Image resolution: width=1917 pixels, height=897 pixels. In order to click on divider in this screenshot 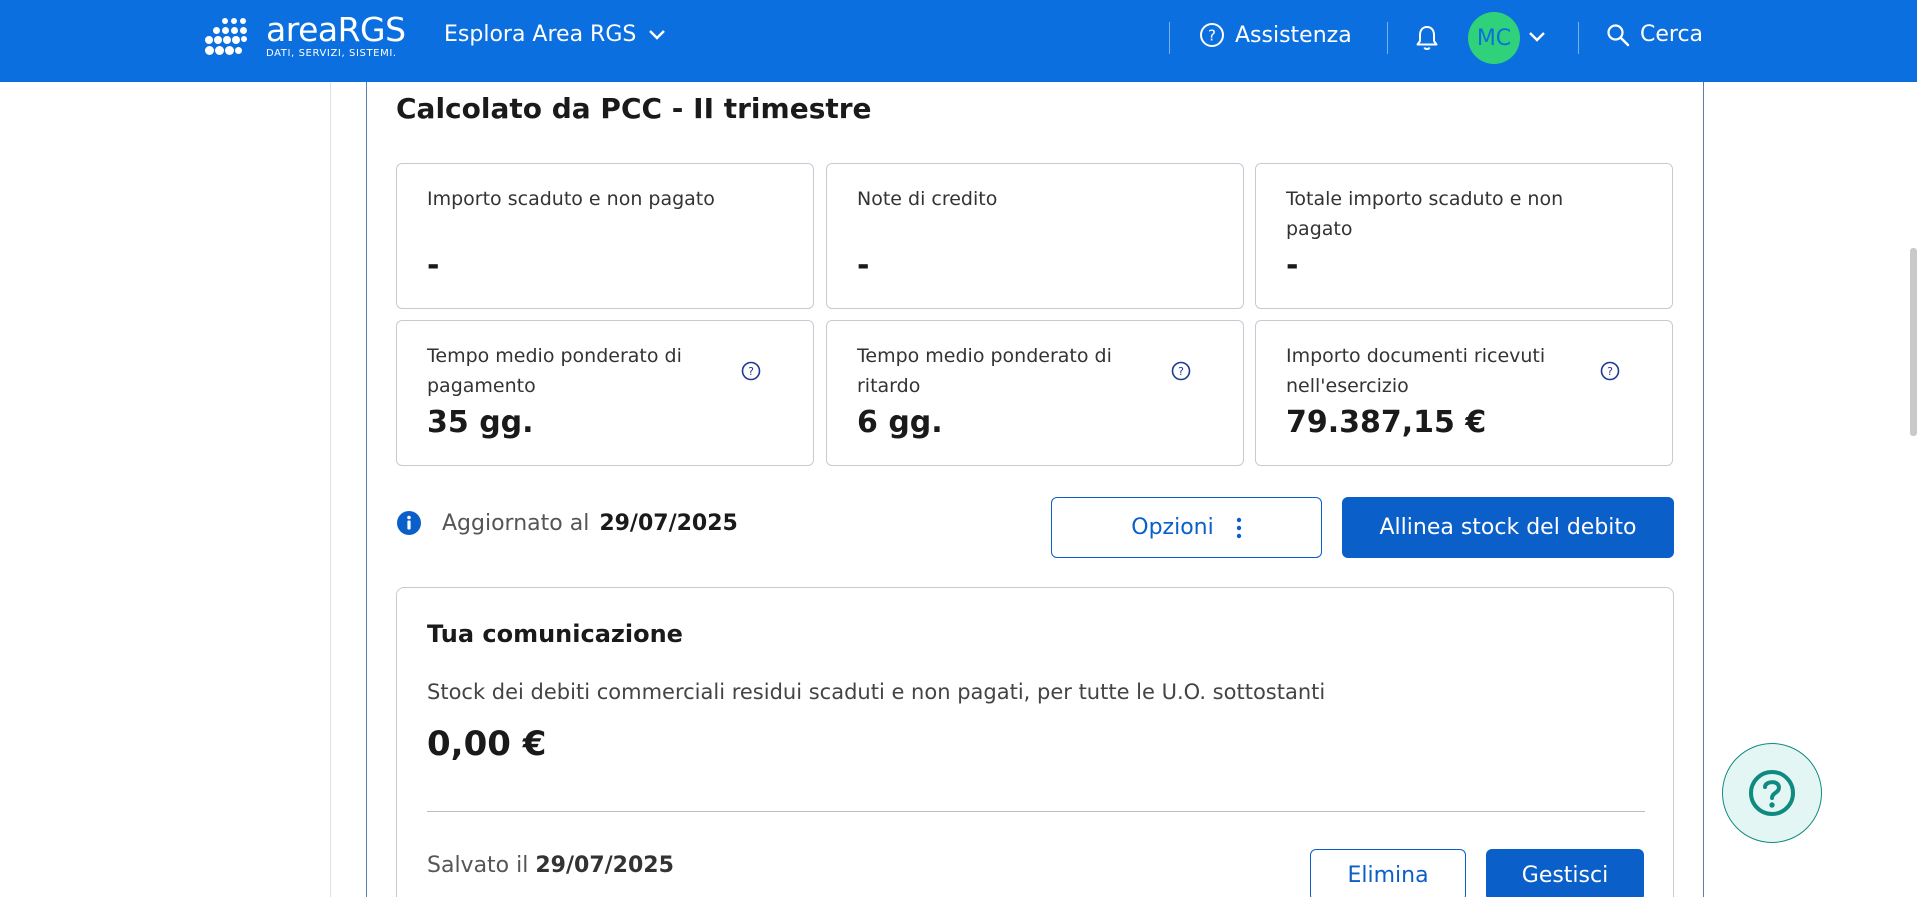, I will do `click(1036, 811)`.